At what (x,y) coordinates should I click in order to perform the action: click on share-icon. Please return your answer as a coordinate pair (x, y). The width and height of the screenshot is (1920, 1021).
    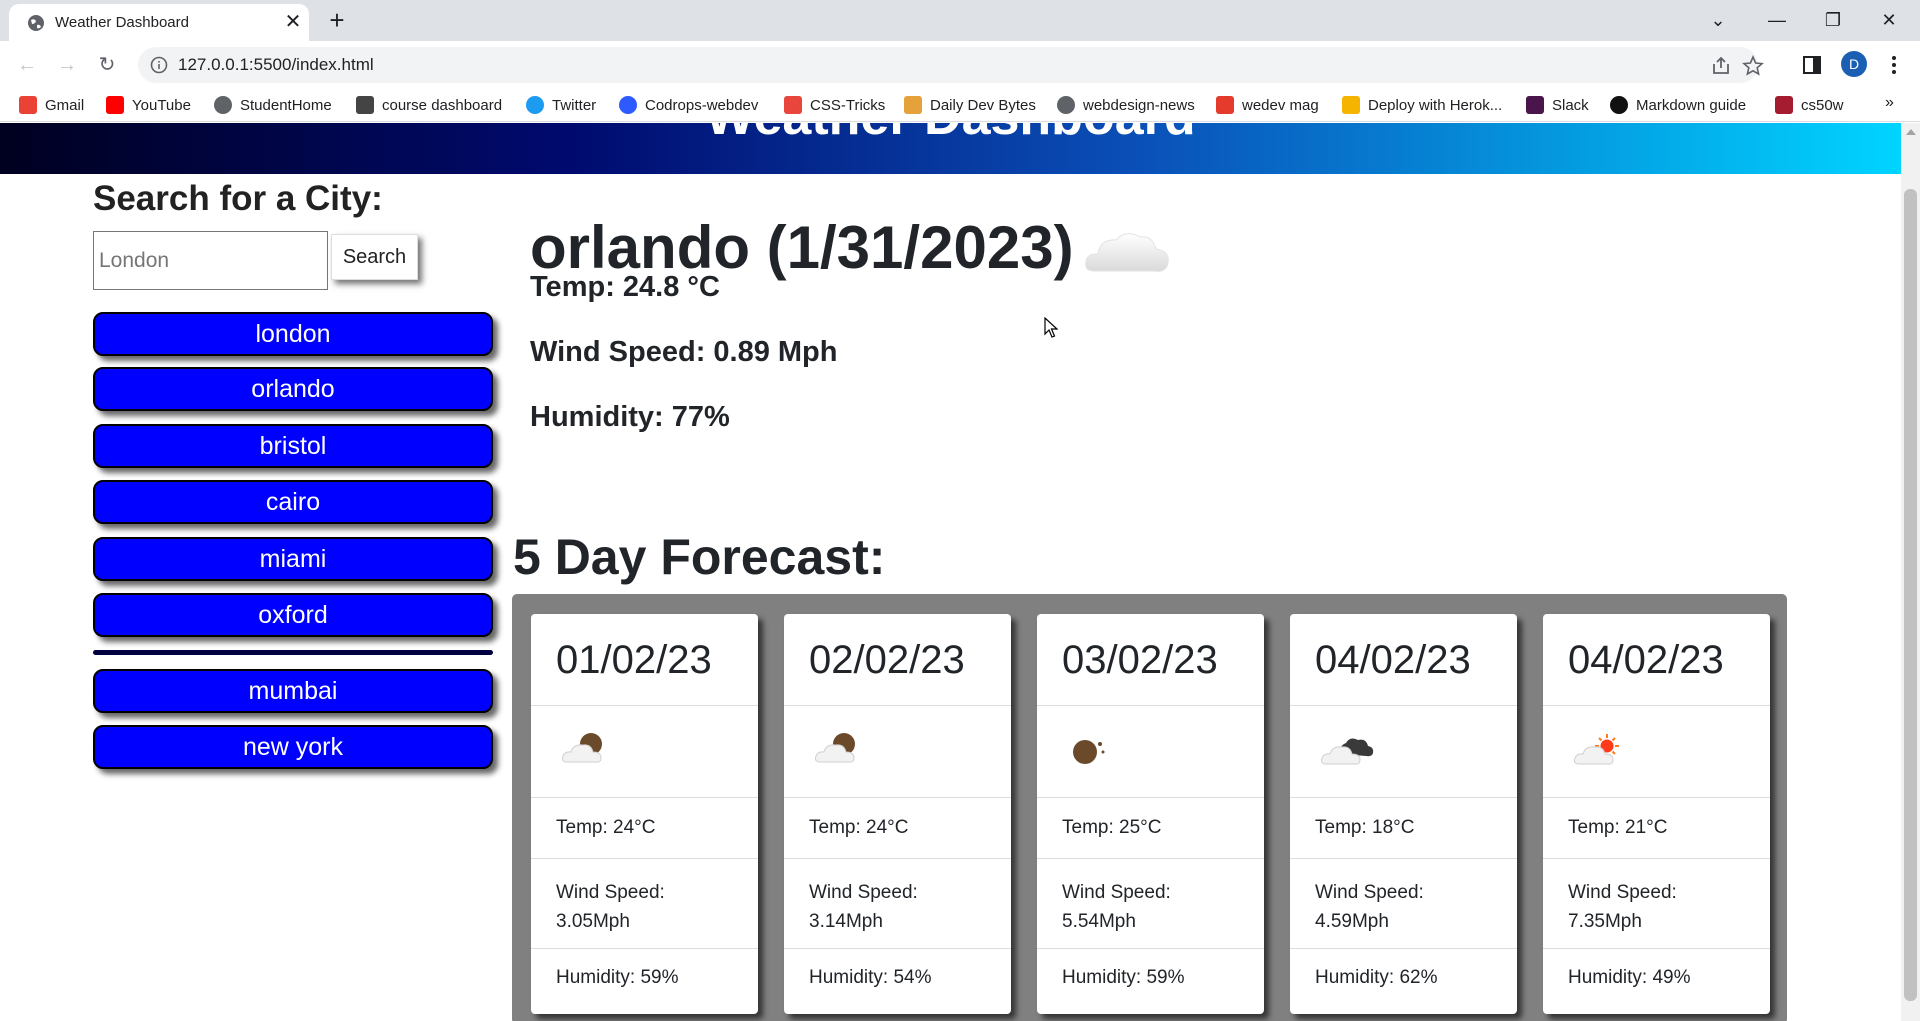
    Looking at the image, I should click on (1721, 66).